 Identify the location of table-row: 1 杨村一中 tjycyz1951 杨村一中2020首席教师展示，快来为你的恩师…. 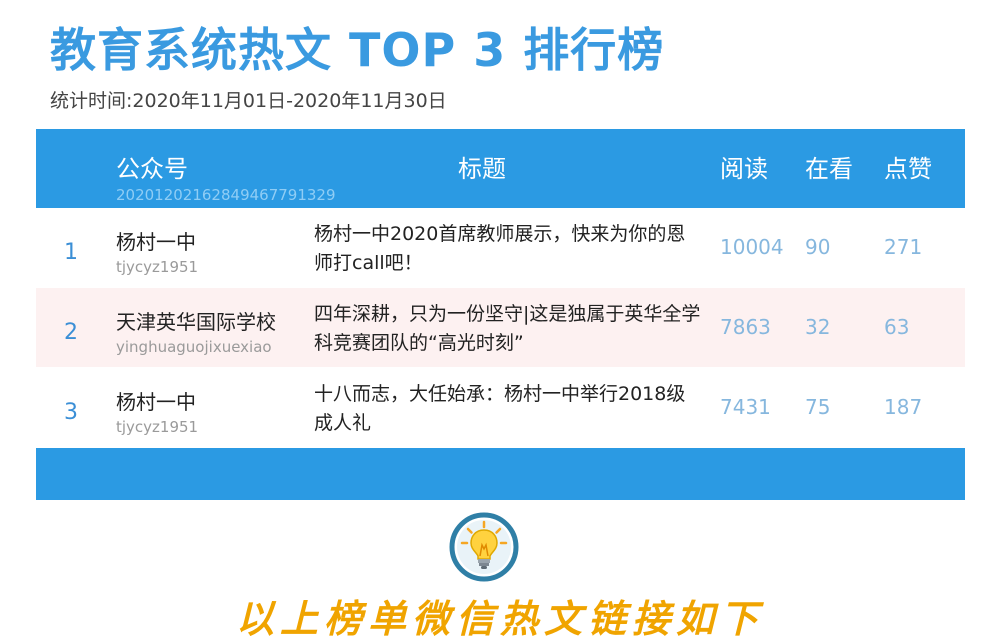
(500, 247).